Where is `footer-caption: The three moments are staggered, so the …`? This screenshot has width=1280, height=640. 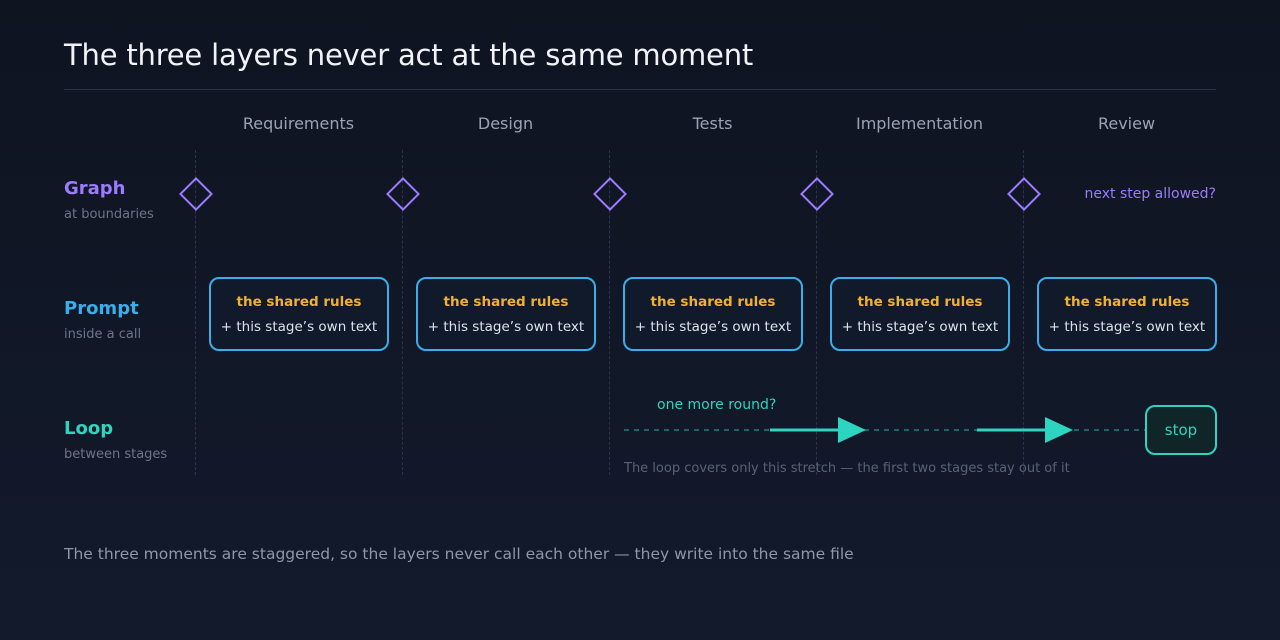
footer-caption: The three moments are staggered, so the … is located at coordinates (459, 554).